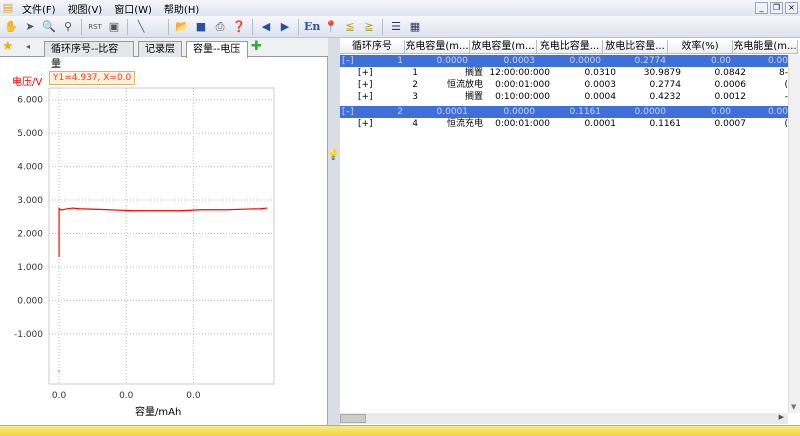 Image resolution: width=800 pixels, height=436 pixels. I want to click on grid-cell: -, so click(786, 97).